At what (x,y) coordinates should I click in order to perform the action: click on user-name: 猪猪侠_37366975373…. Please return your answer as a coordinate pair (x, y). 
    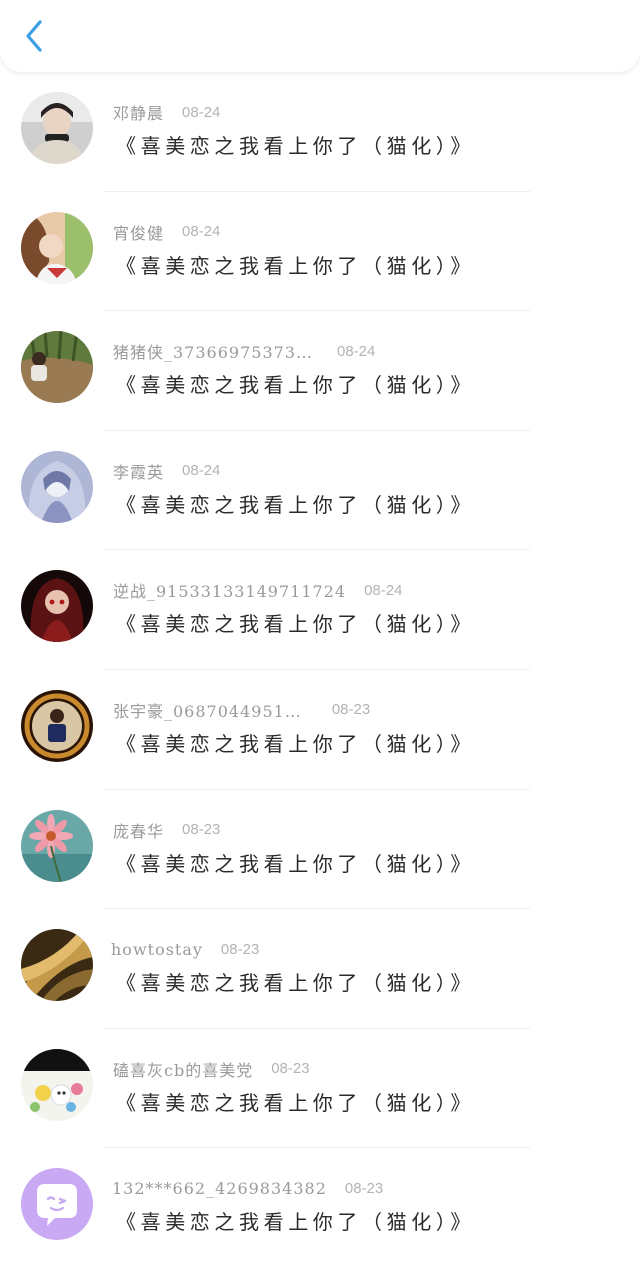
    Looking at the image, I should click on (213, 353).